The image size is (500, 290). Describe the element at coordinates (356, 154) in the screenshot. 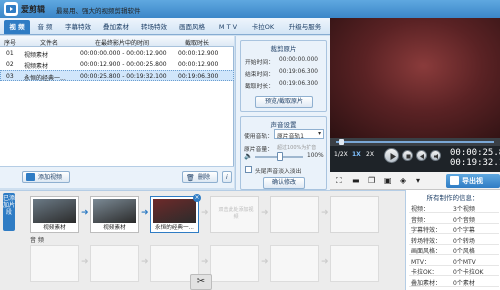

I see `speed-normal: 1X` at that location.